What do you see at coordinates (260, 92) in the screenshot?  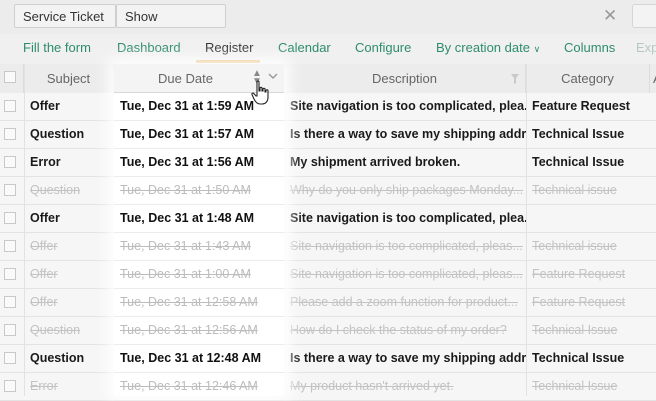 I see `hand-cursor-icon` at bounding box center [260, 92].